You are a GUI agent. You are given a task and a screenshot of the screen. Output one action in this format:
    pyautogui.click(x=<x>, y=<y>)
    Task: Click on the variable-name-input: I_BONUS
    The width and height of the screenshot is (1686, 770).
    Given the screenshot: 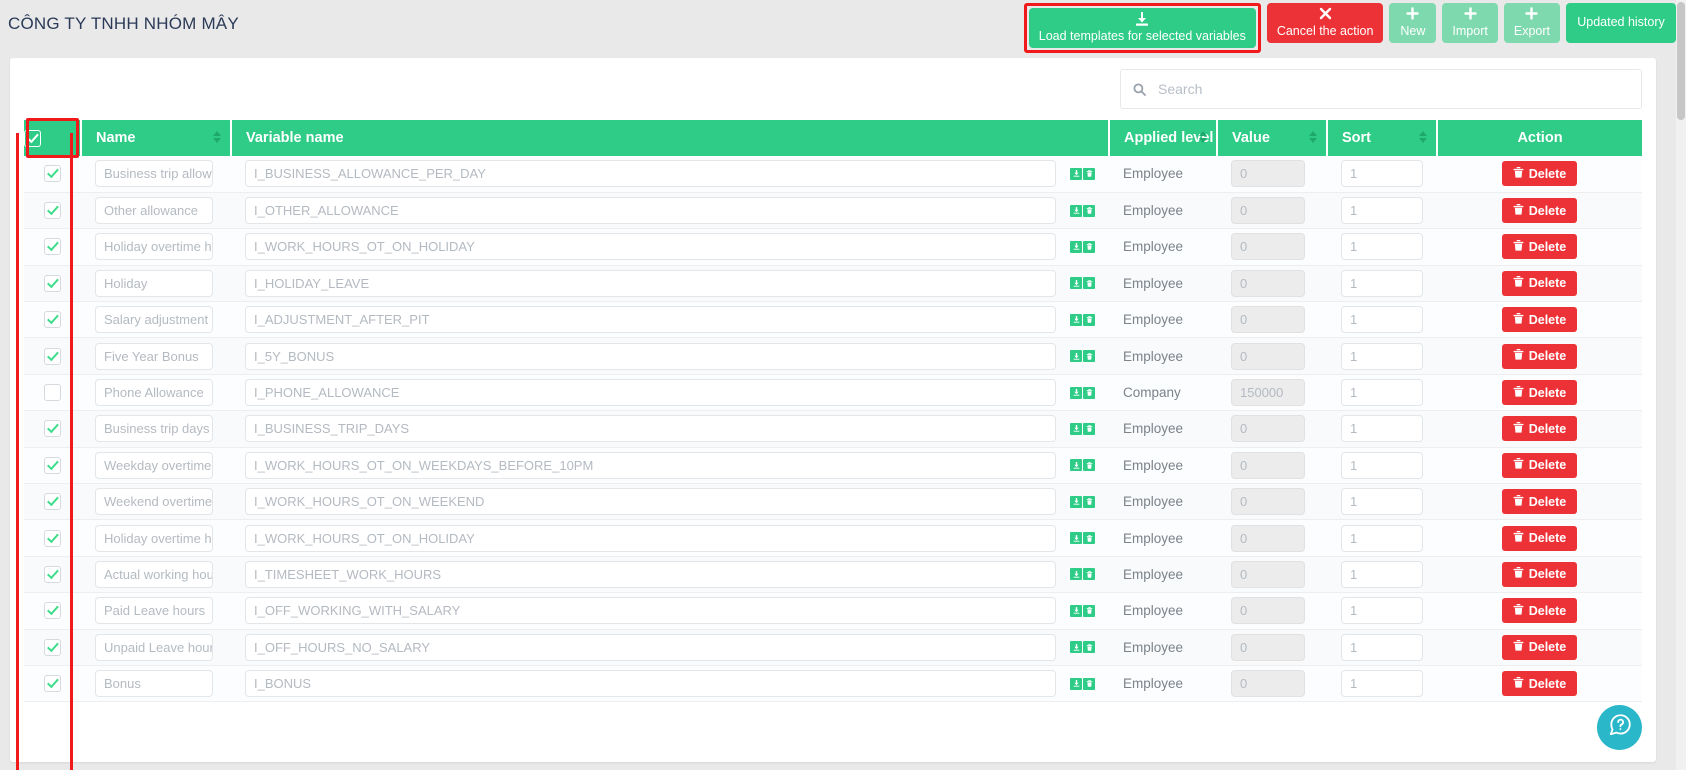 What is the action you would take?
    pyautogui.click(x=650, y=684)
    